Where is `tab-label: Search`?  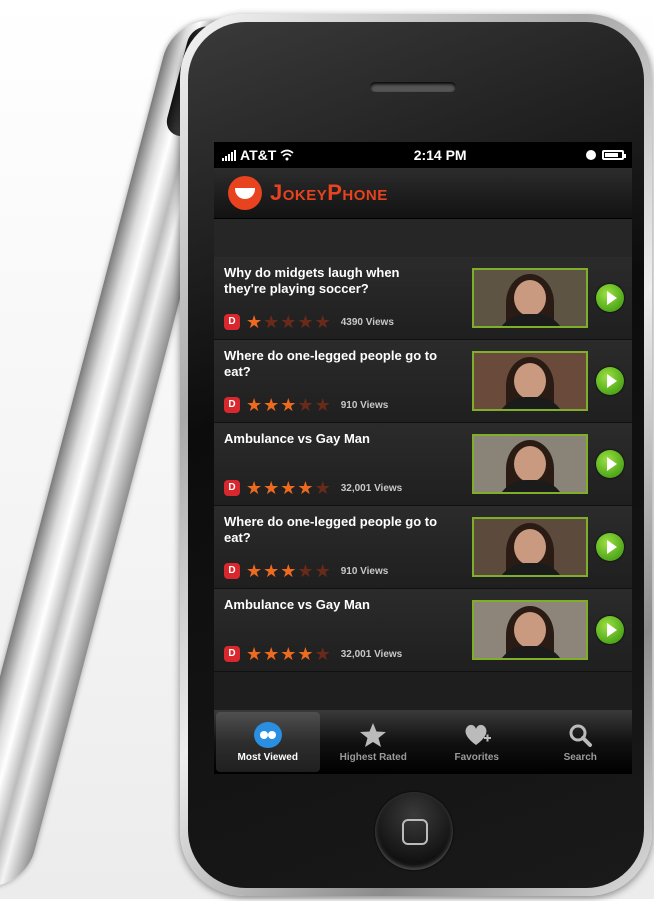 tab-label: Search is located at coordinates (580, 757).